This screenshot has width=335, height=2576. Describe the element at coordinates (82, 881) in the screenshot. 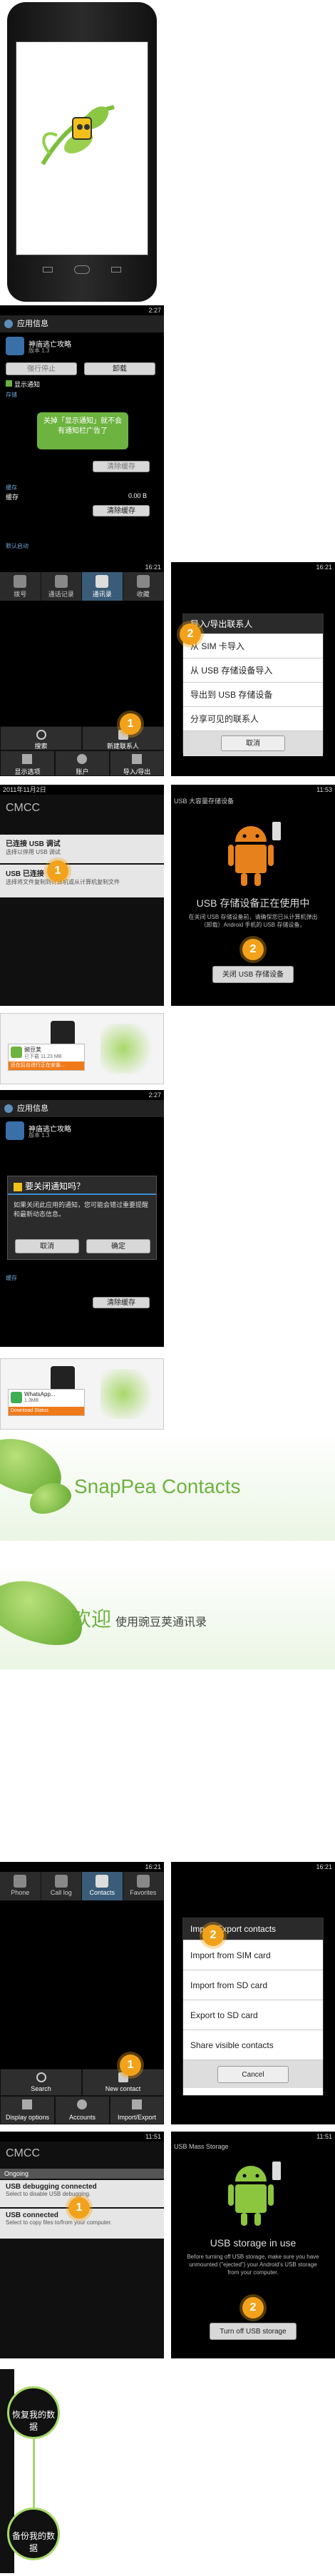

I see `usb-connected-row: USB 已连接 选择将文件复制到计算机或从计算机复制文件` at that location.